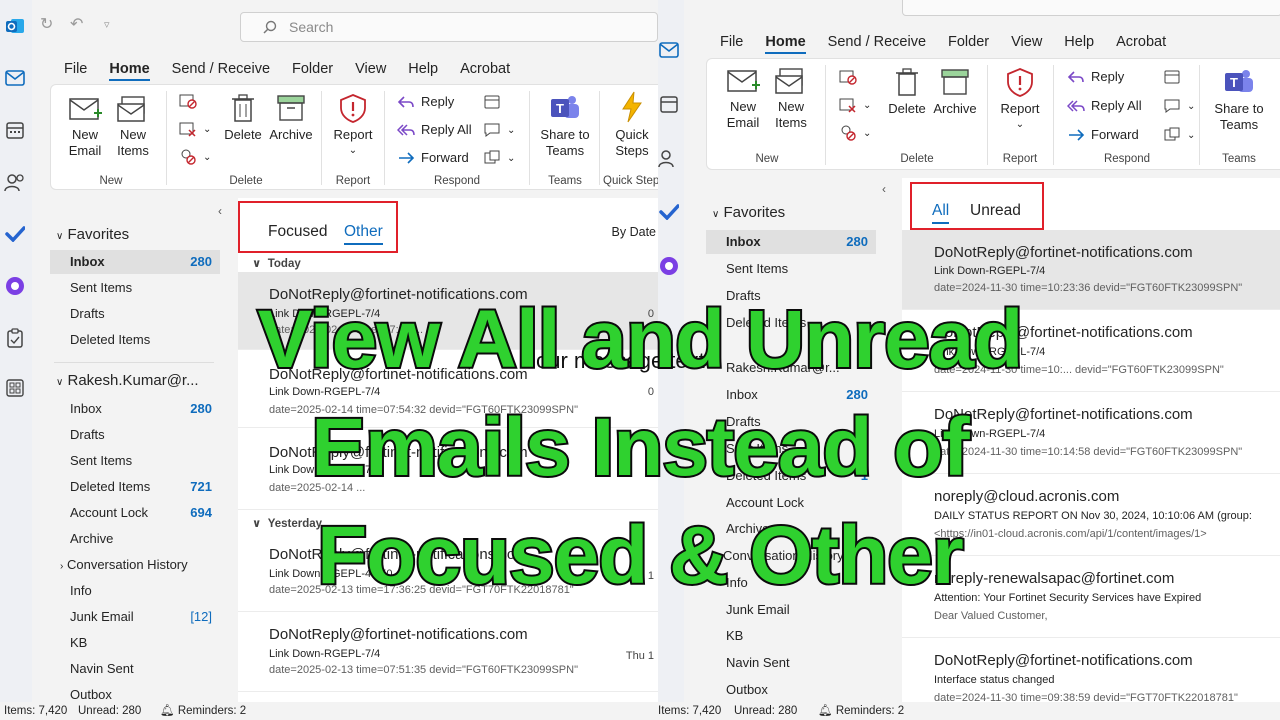 This screenshot has width=1280, height=720. I want to click on folder-item: Outbox, so click(803, 690).